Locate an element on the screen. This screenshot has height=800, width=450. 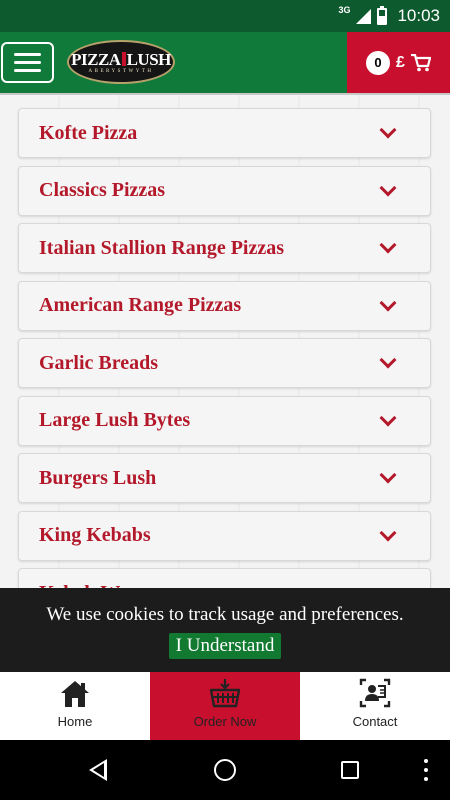
home-circle-icon is located at coordinates (225, 770).